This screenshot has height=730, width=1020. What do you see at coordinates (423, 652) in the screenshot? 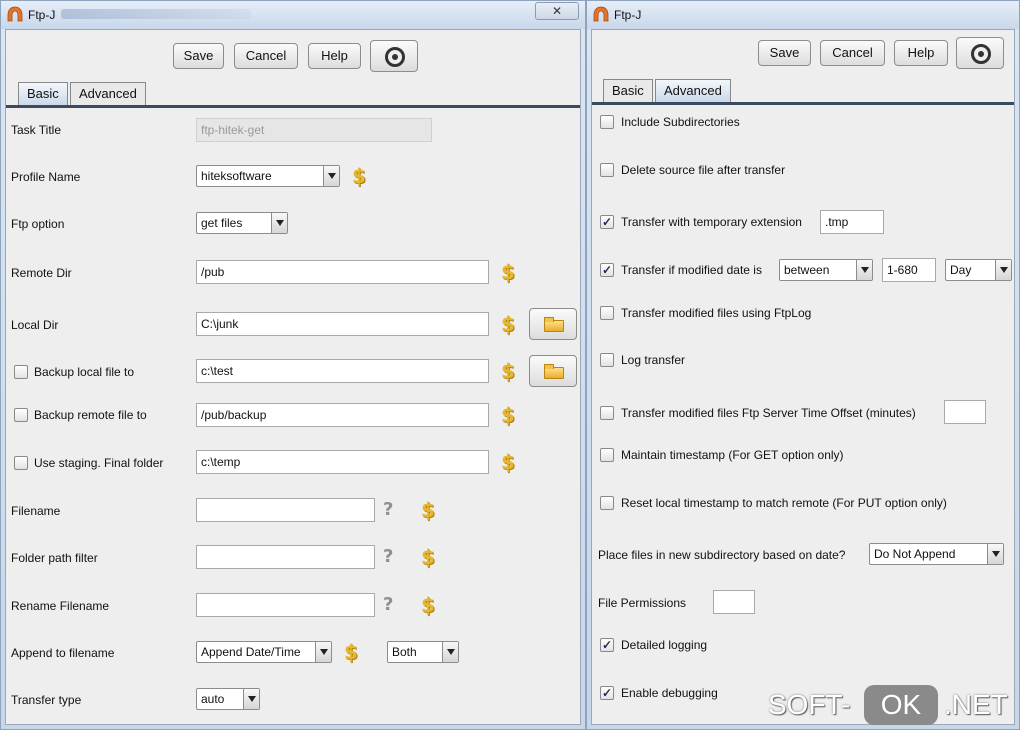
I see `append-position-select: Both` at bounding box center [423, 652].